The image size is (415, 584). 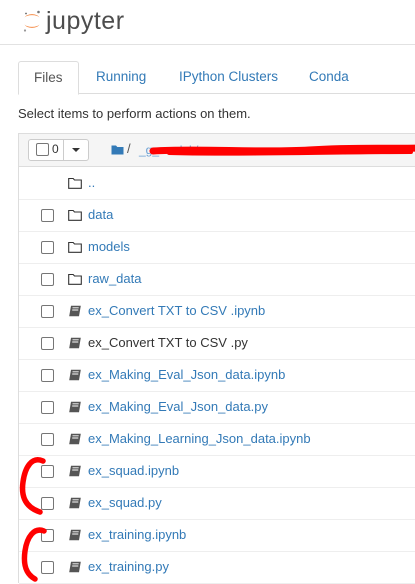 I want to click on selected-count: 0, so click(x=55, y=149).